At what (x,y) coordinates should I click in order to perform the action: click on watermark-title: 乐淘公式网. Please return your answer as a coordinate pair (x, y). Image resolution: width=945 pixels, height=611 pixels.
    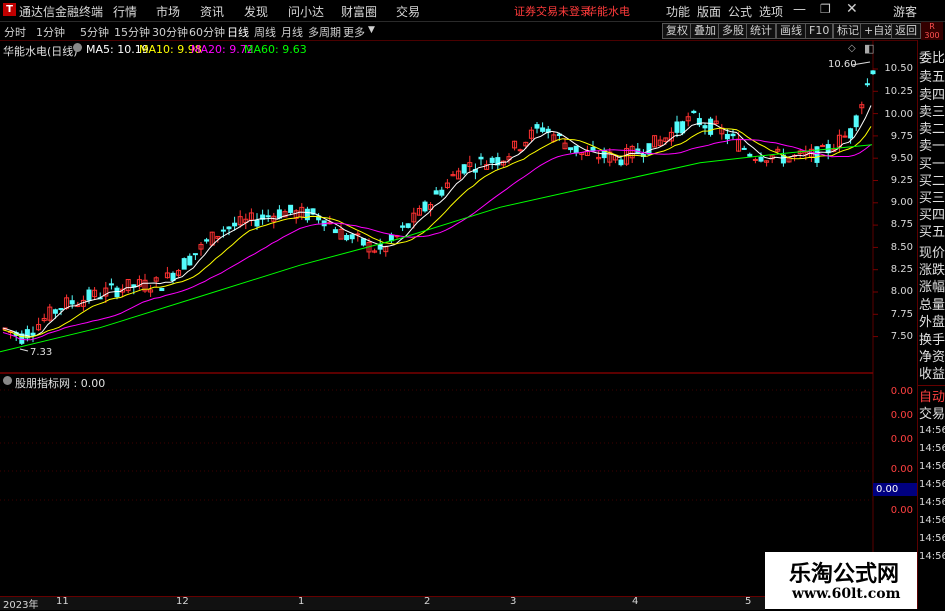
    Looking at the image, I should click on (844, 574).